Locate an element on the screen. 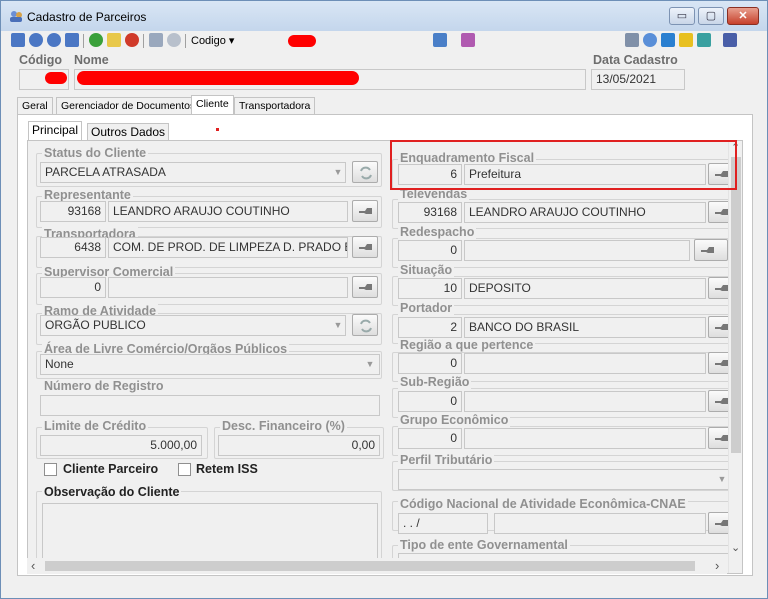  redespacho-lookup-button is located at coordinates (711, 250).